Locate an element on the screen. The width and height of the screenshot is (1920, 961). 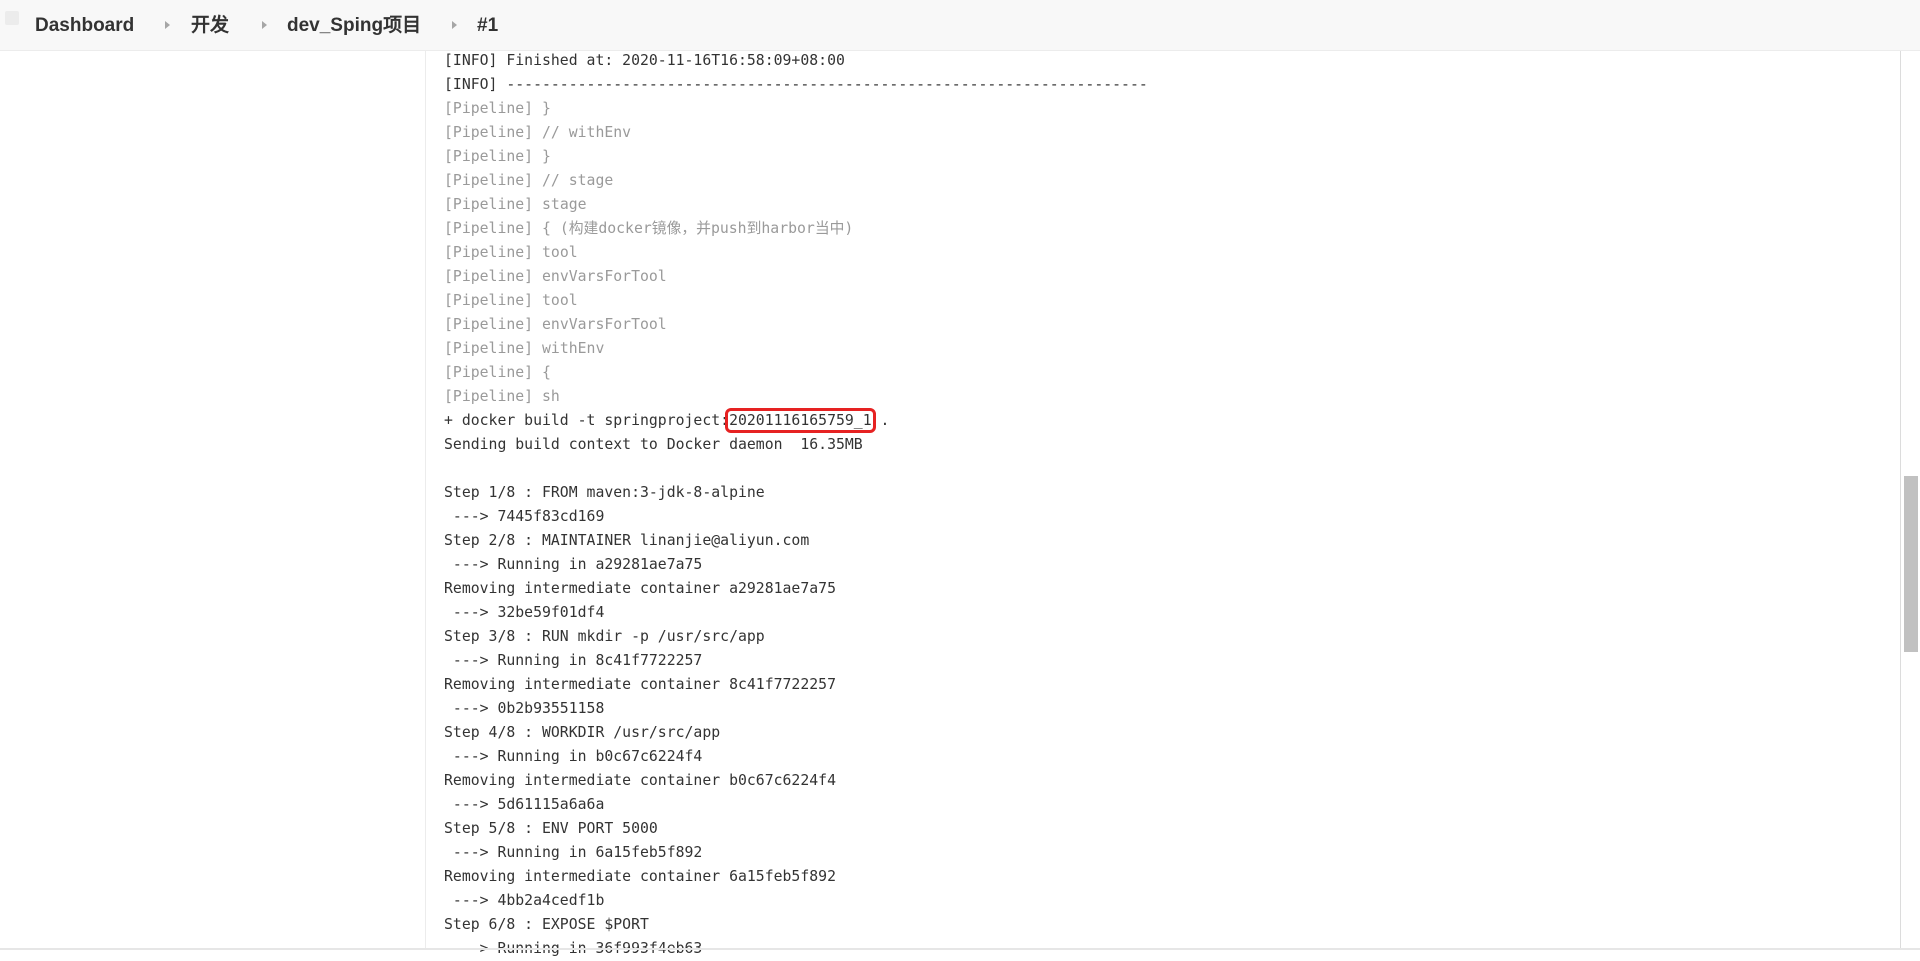
pipeline-step-text: stage is located at coordinates (560, 204).